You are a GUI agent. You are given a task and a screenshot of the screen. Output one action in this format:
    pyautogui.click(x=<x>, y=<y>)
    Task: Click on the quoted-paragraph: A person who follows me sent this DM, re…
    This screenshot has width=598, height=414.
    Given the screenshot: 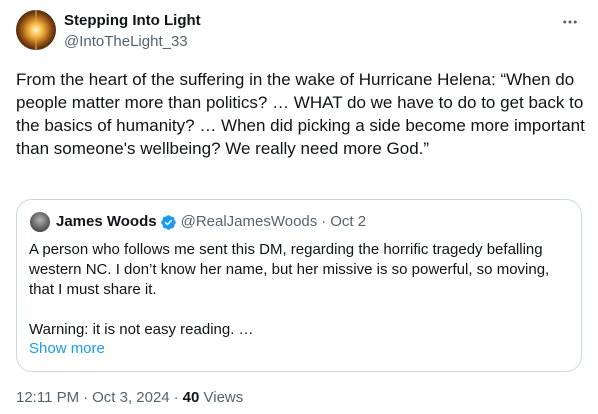 What is the action you would take?
    pyautogui.click(x=289, y=269)
    